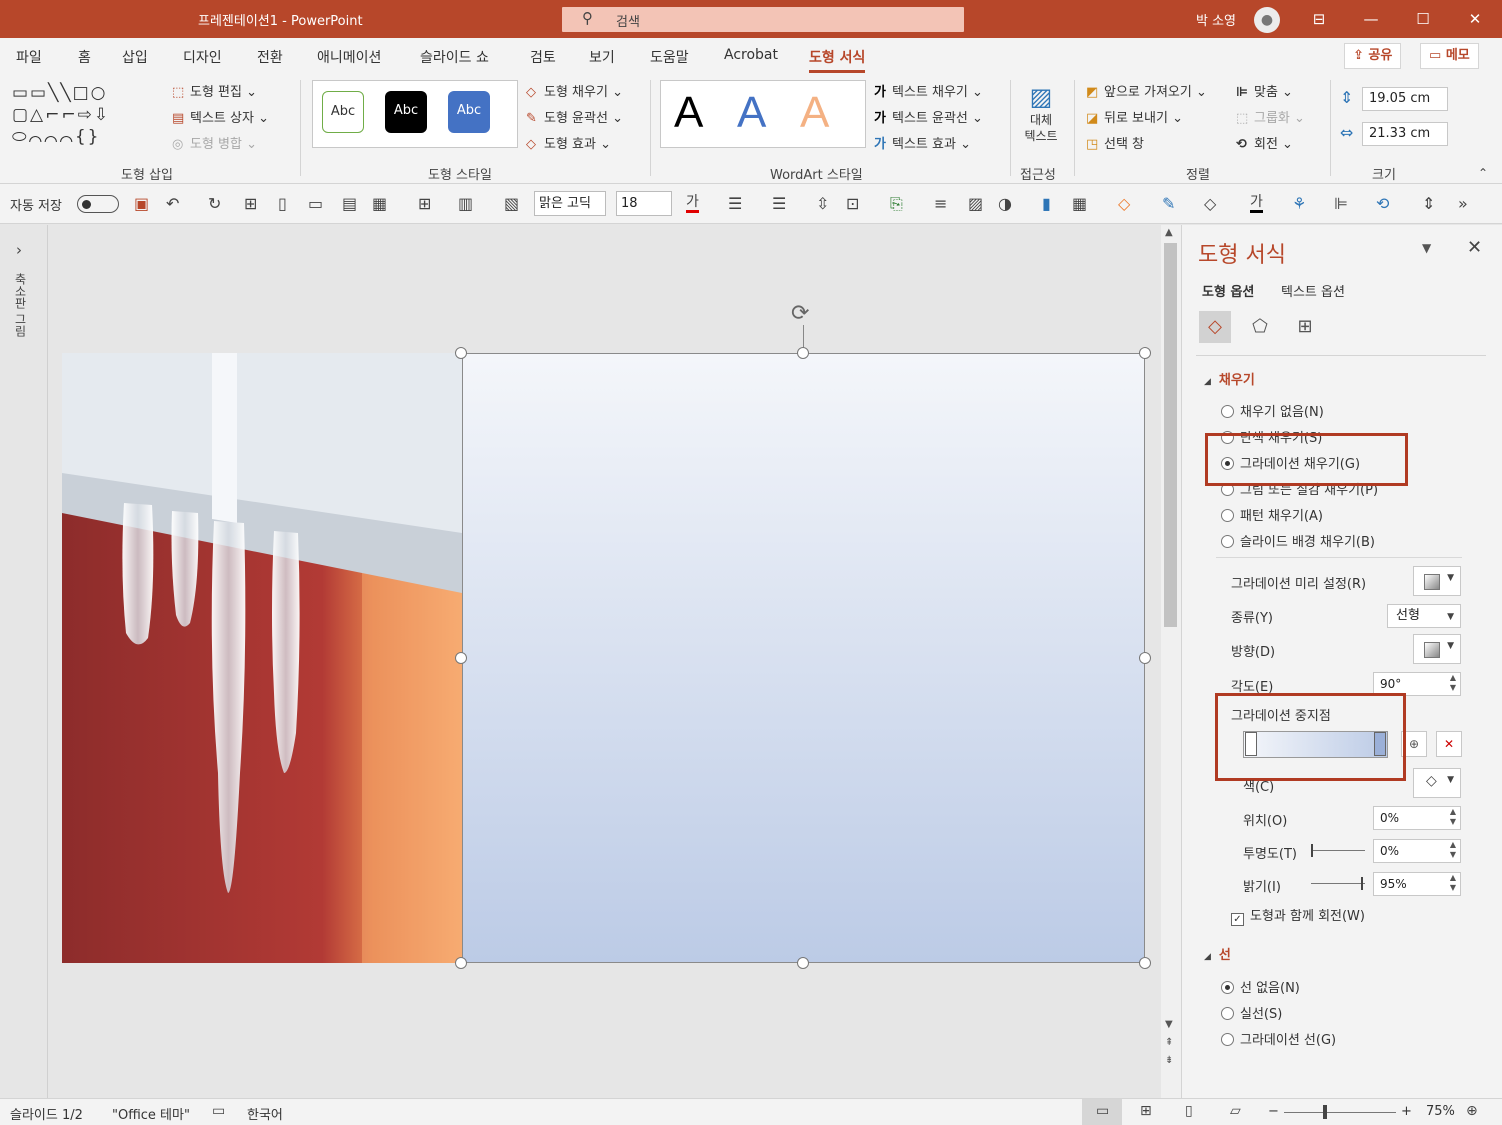 The image size is (1502, 1125). What do you see at coordinates (1319, 19) in the screenshot?
I see `ribbon-display-options-button: ⊟` at bounding box center [1319, 19].